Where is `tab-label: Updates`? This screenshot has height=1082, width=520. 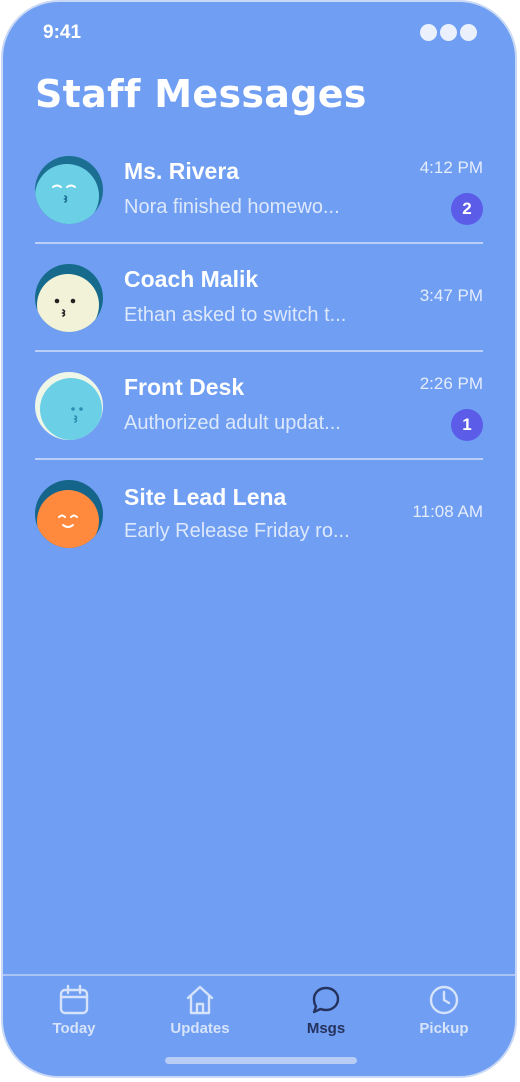 tab-label: Updates is located at coordinates (200, 1028).